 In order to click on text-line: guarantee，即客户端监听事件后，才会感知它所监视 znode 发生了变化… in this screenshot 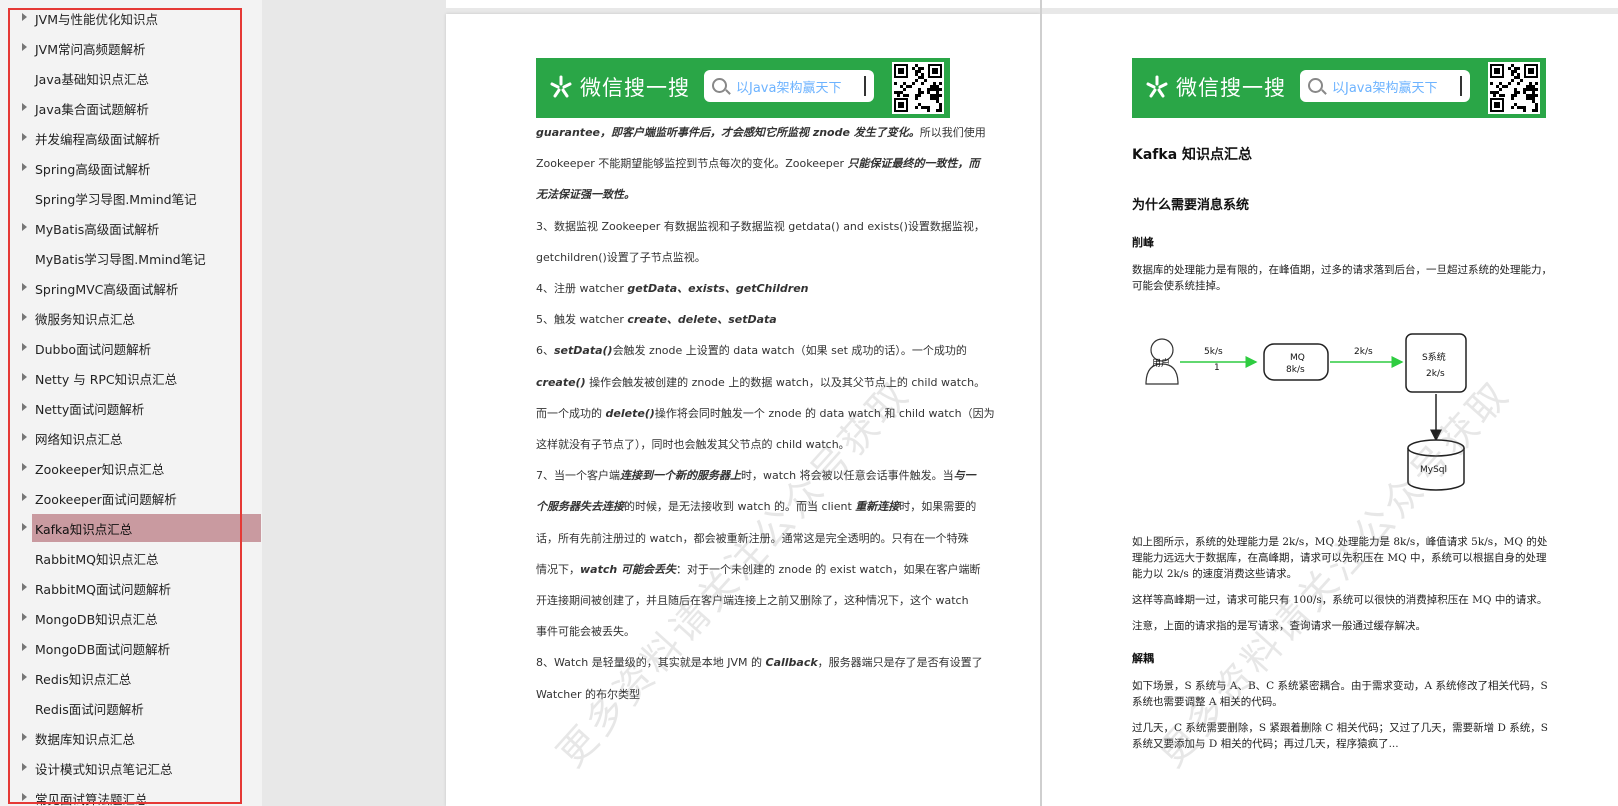, I will do `click(761, 132)`.